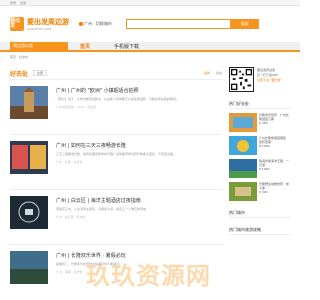 Image resolution: width=320 pixels, height=300 pixels. What do you see at coordinates (71, 216) in the screenshot?
I see `post-meta: 广州 · 白云区 · 好去处` at bounding box center [71, 216].